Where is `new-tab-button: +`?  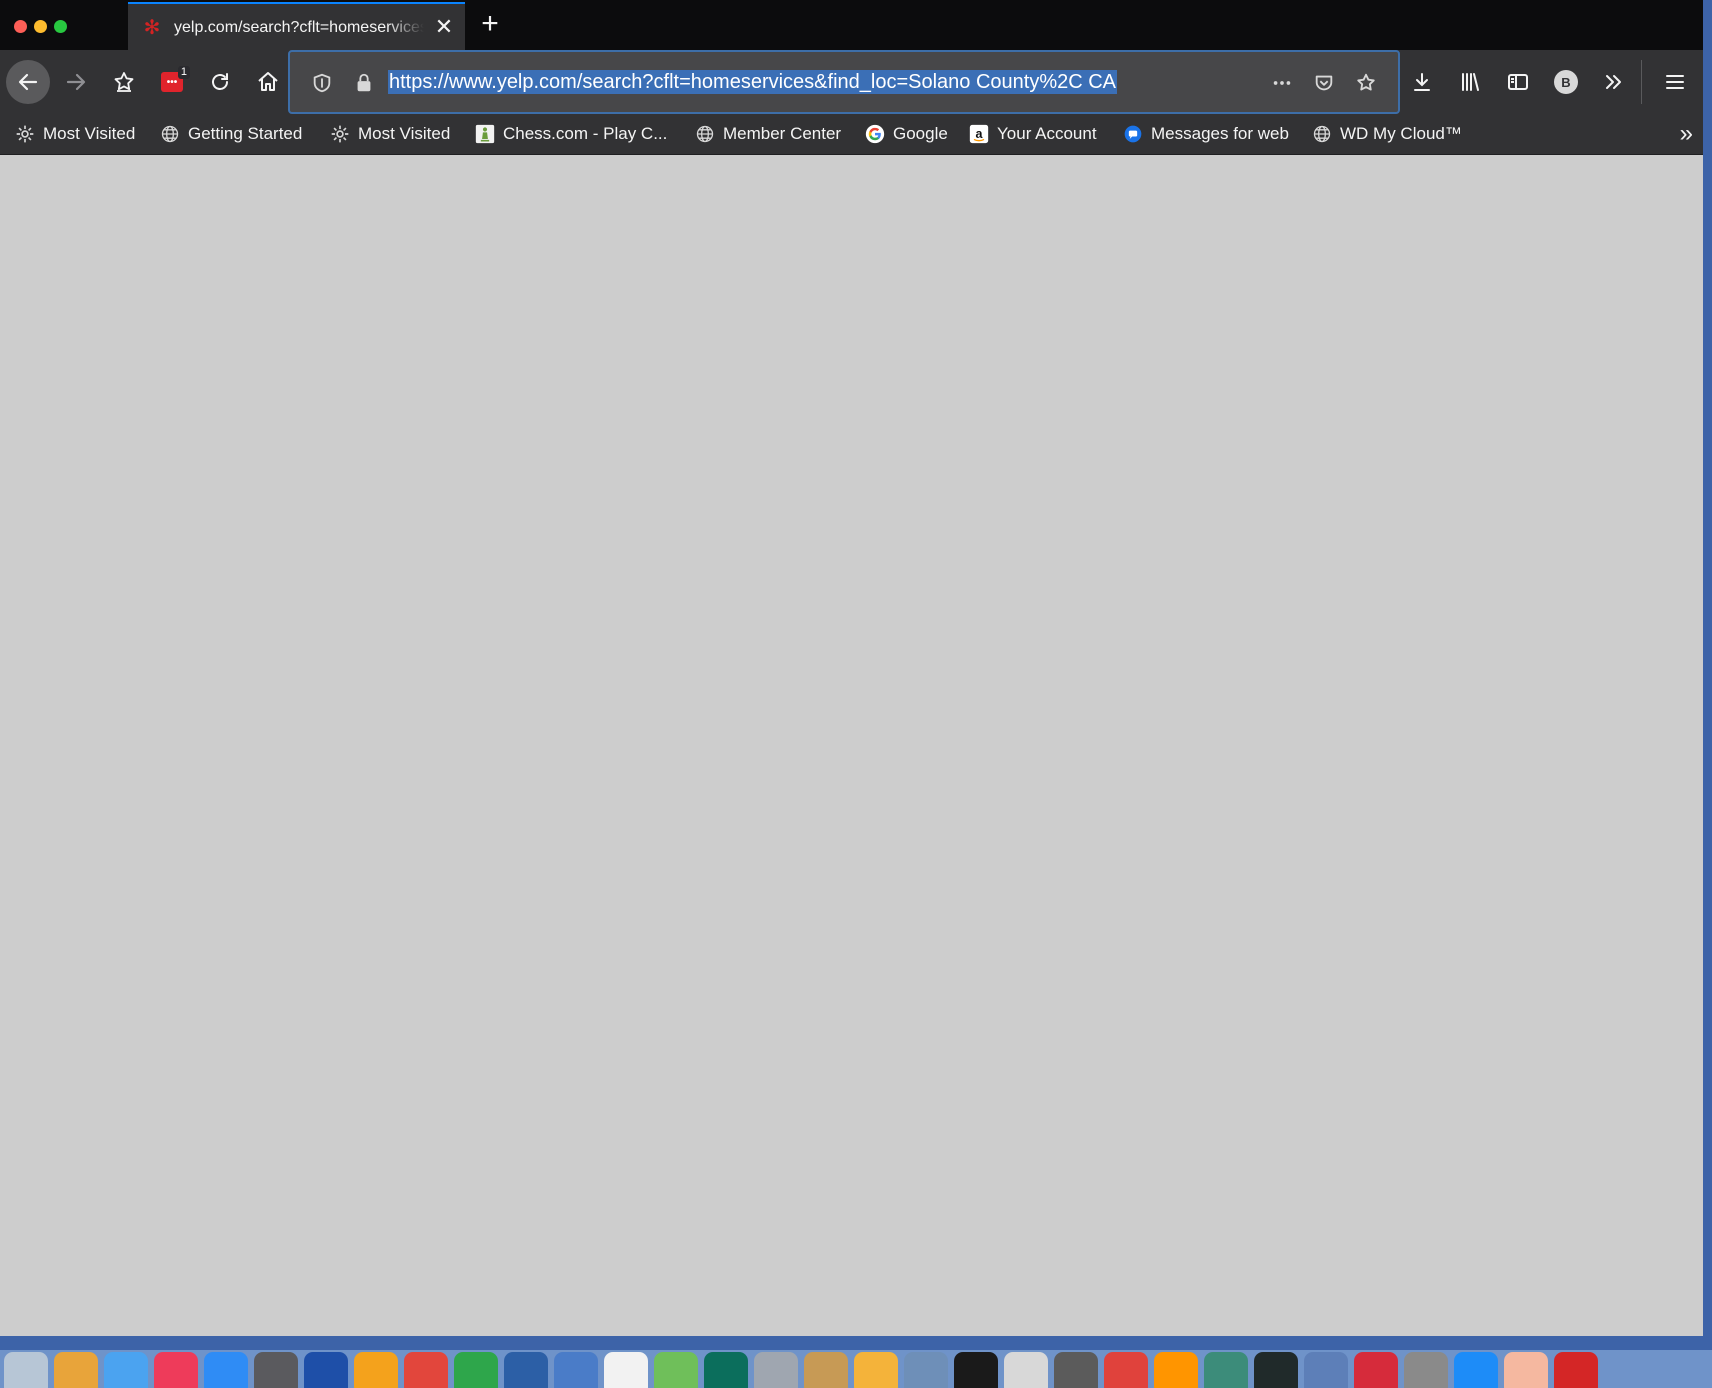 new-tab-button: + is located at coordinates (490, 24).